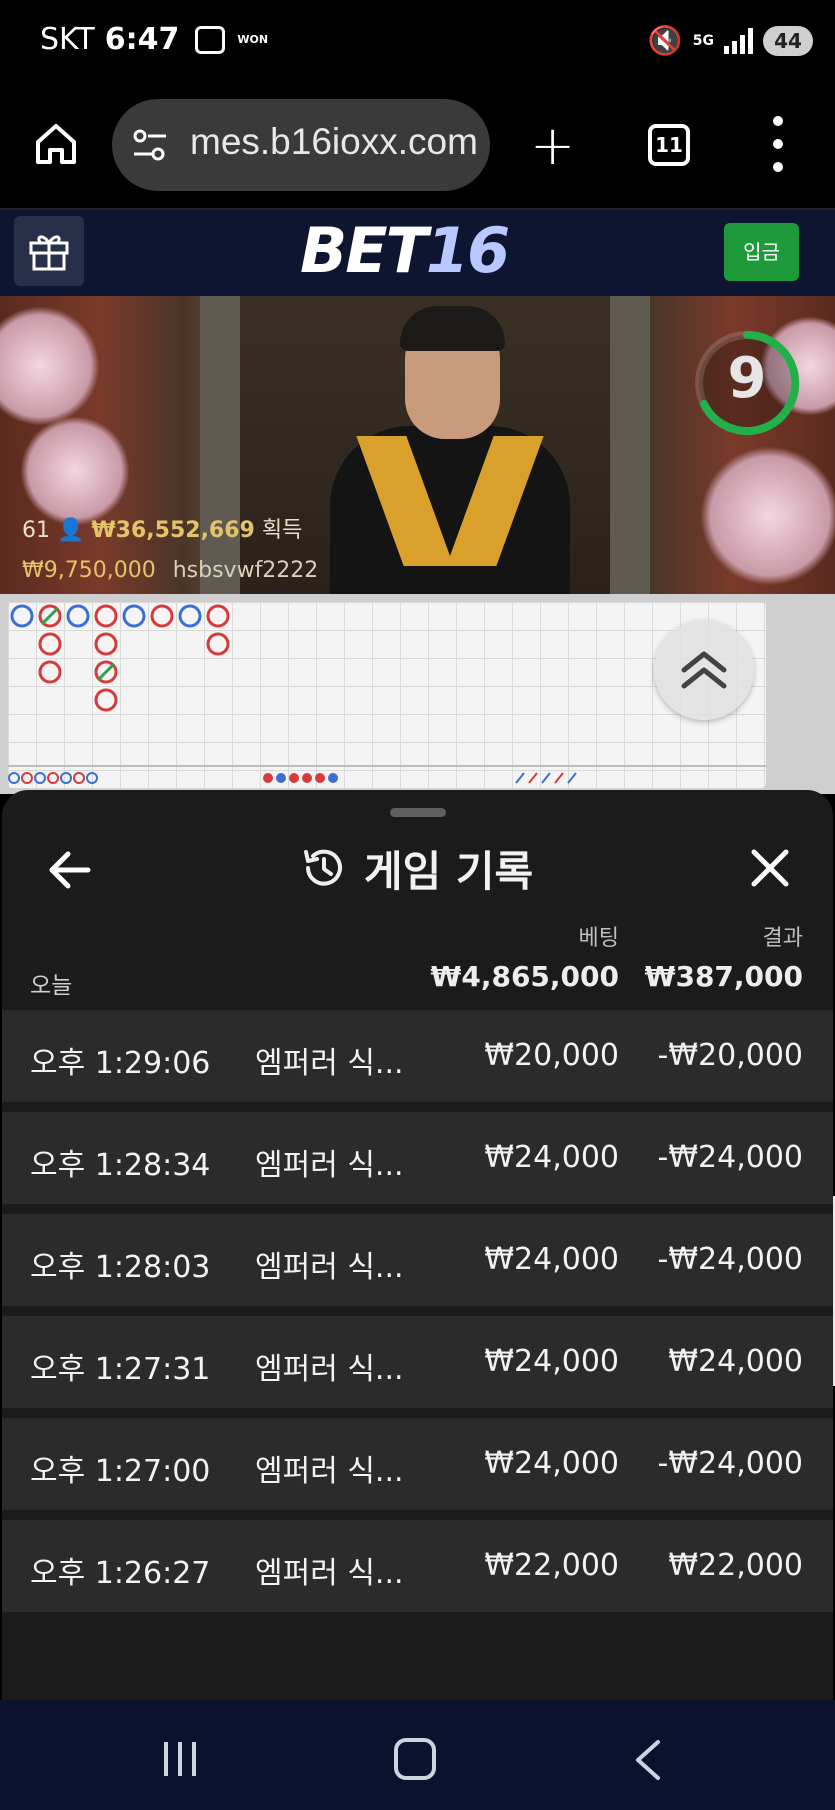 Image resolution: width=835 pixels, height=1810 pixels. What do you see at coordinates (89, 570) in the screenshot?
I see `recent-win-amount: ₩9,750,000` at bounding box center [89, 570].